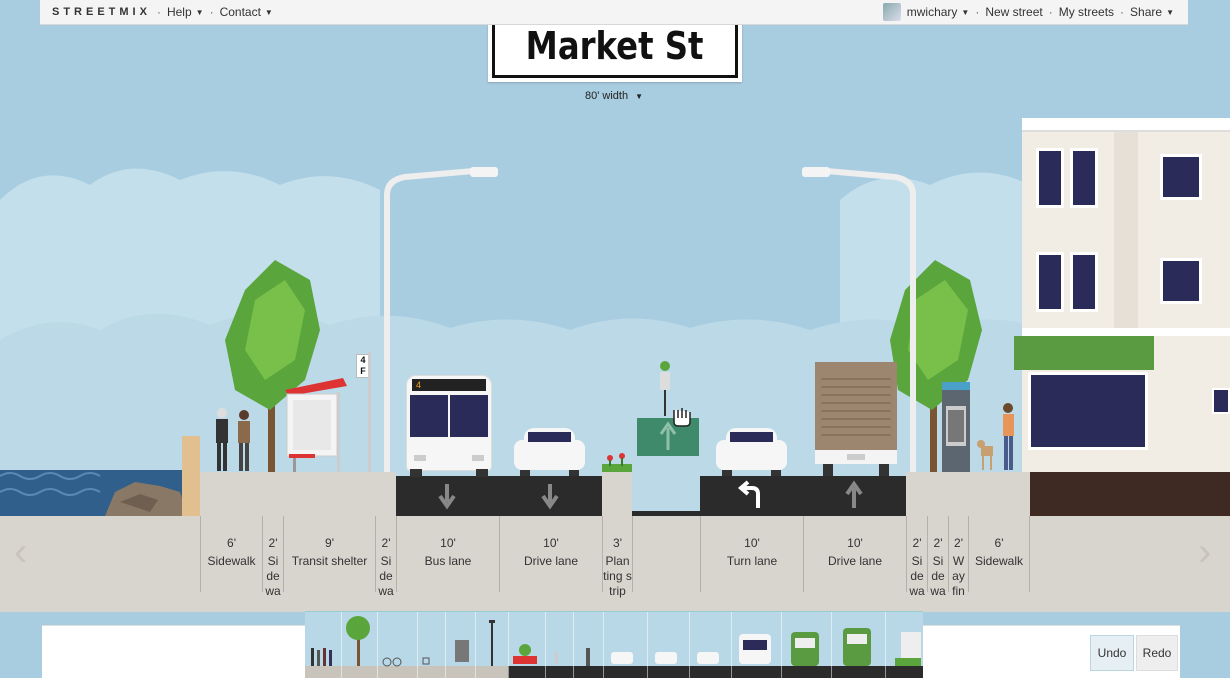 The height and width of the screenshot is (678, 1230). Describe the element at coordinates (1084, 353) in the screenshot. I see `awning` at that location.